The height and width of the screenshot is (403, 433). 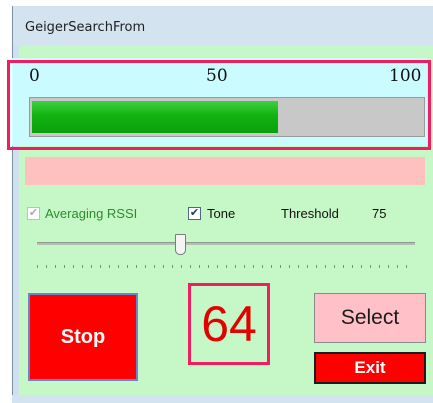 I want to click on window-bottom-edge, so click(x=222, y=399).